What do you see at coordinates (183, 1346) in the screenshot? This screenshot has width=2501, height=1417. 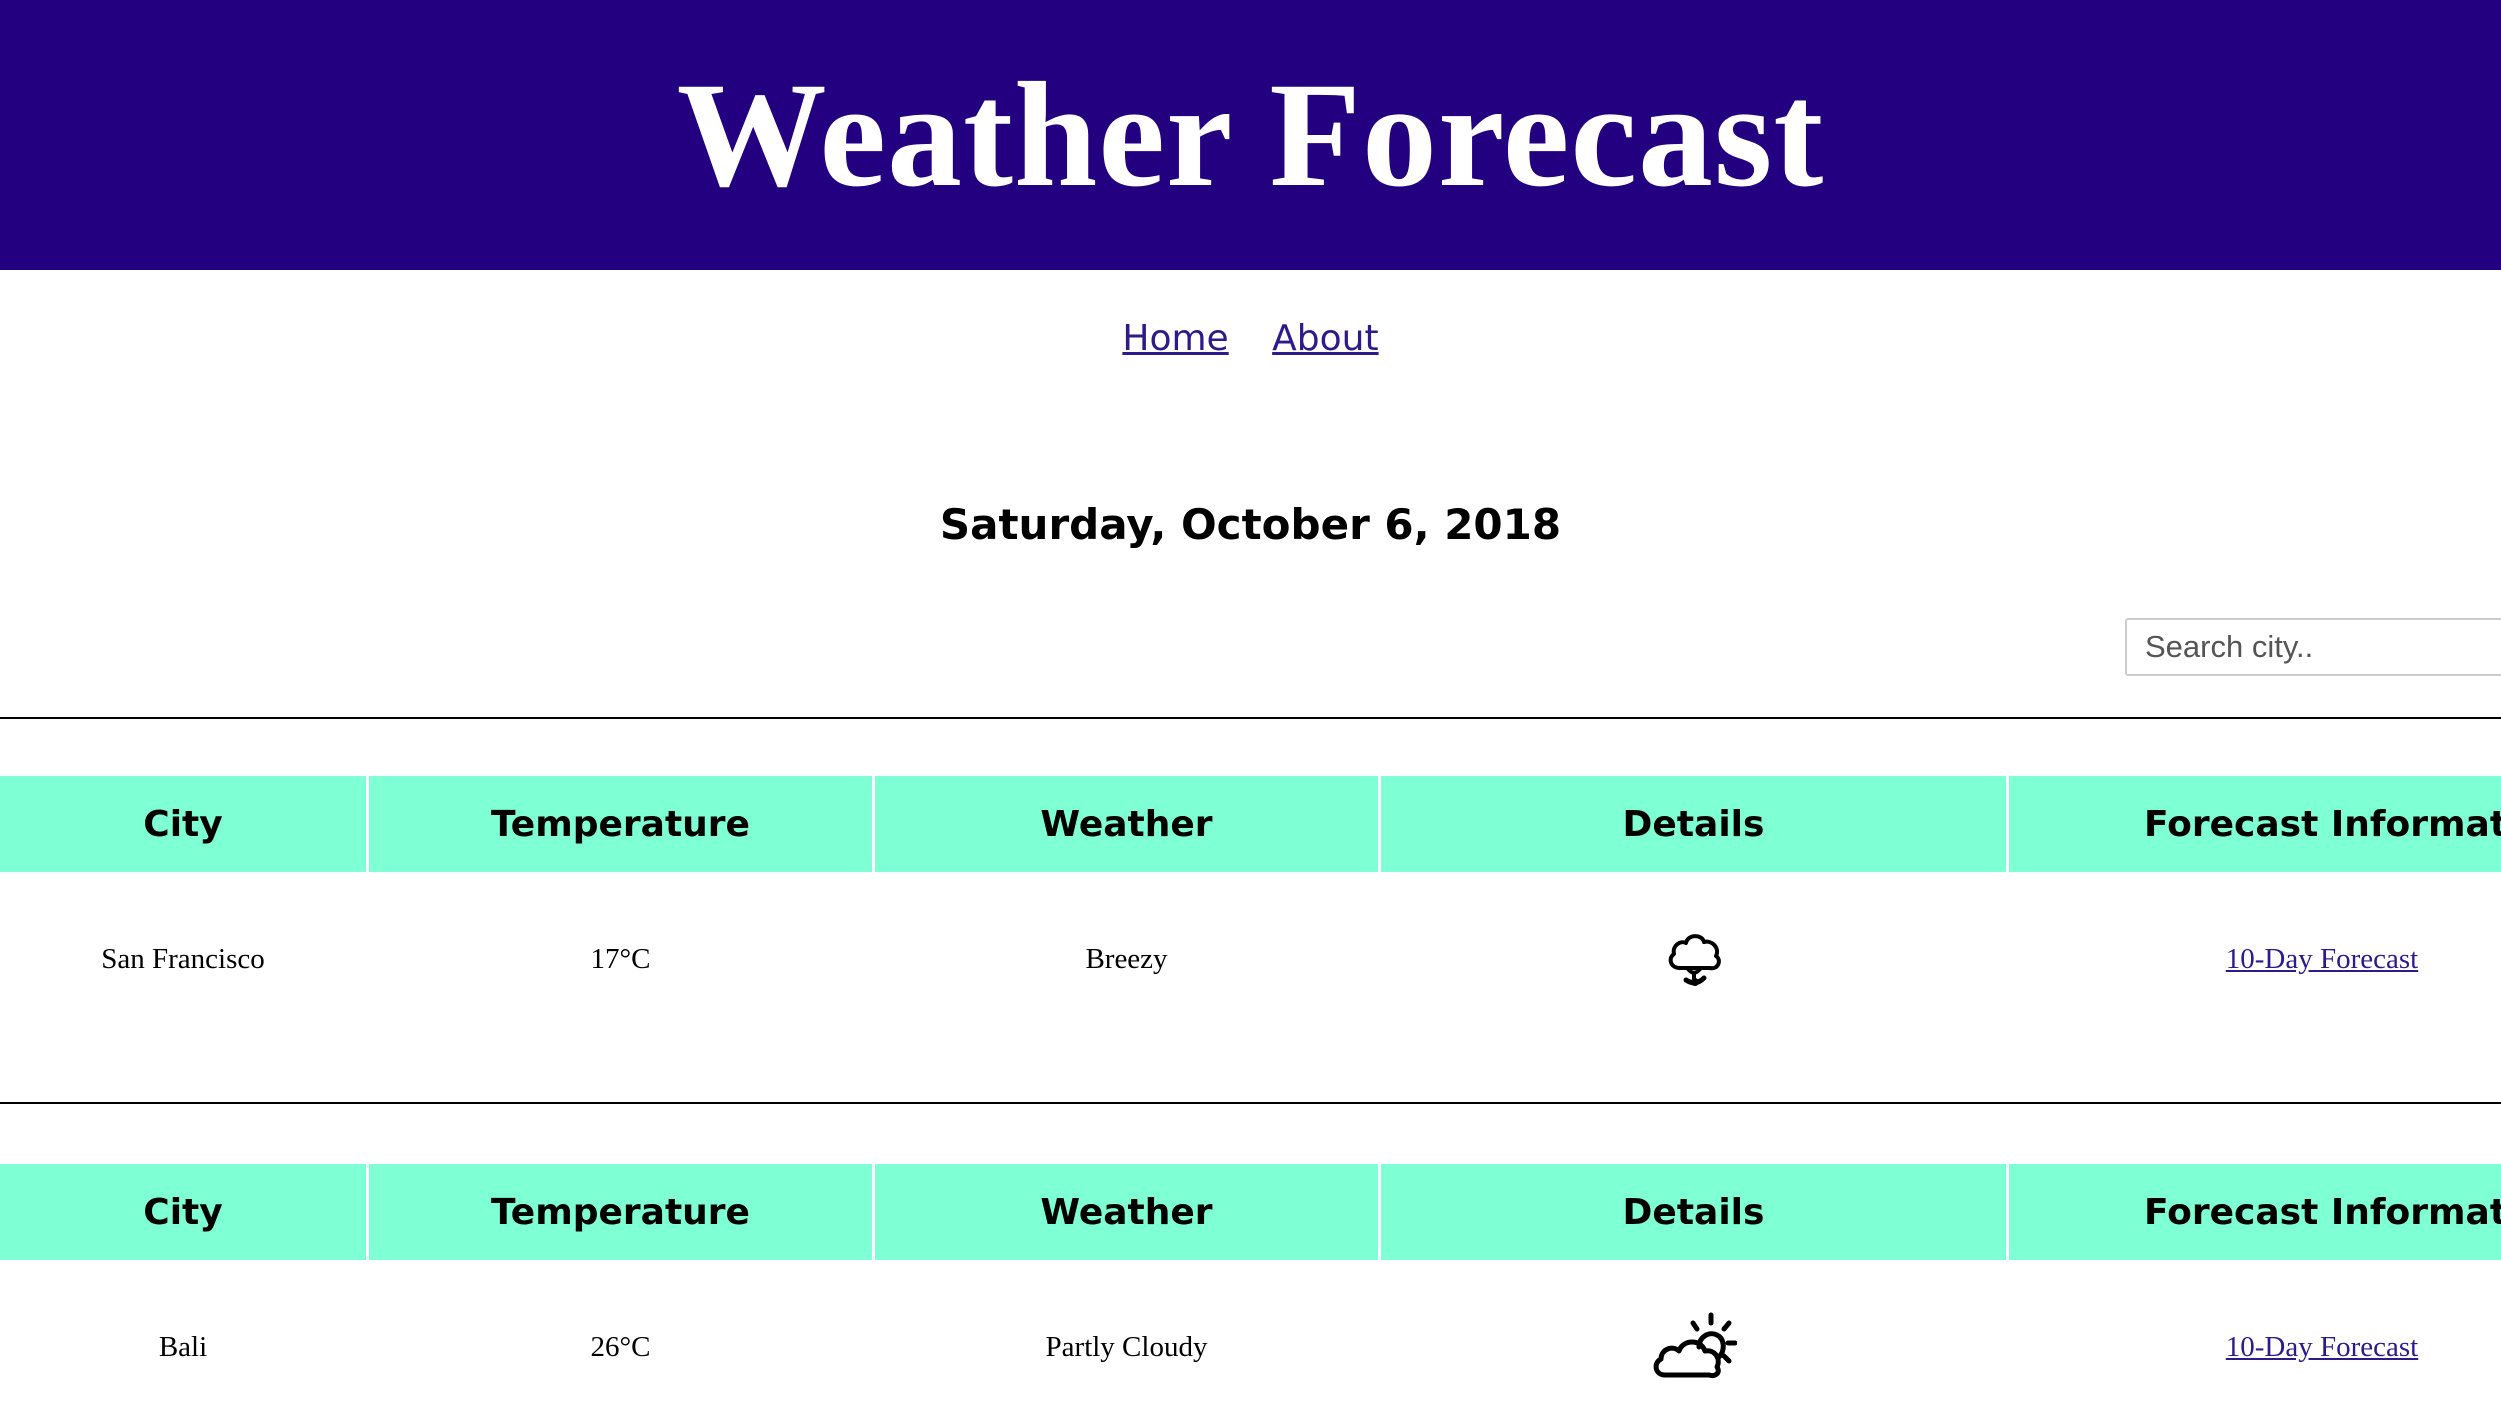 I see `city-name: Bali` at bounding box center [183, 1346].